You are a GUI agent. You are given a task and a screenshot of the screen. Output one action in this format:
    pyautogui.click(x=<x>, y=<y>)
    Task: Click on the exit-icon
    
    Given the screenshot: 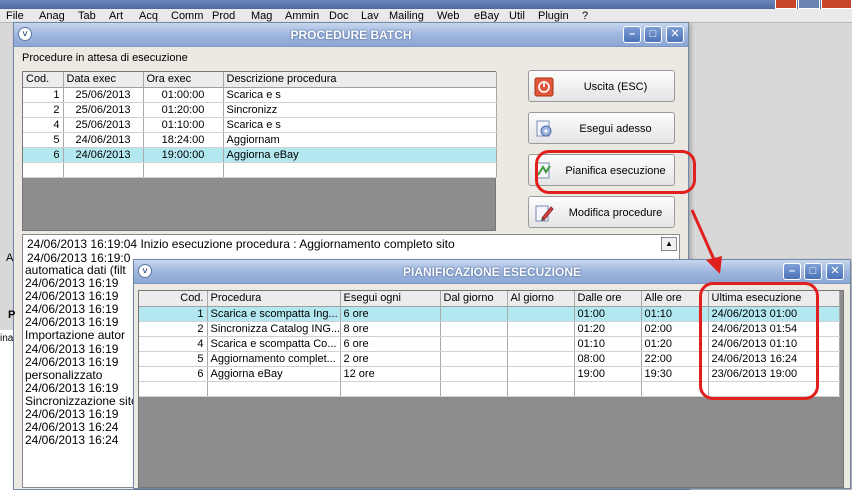 What is the action you would take?
    pyautogui.click(x=544, y=87)
    